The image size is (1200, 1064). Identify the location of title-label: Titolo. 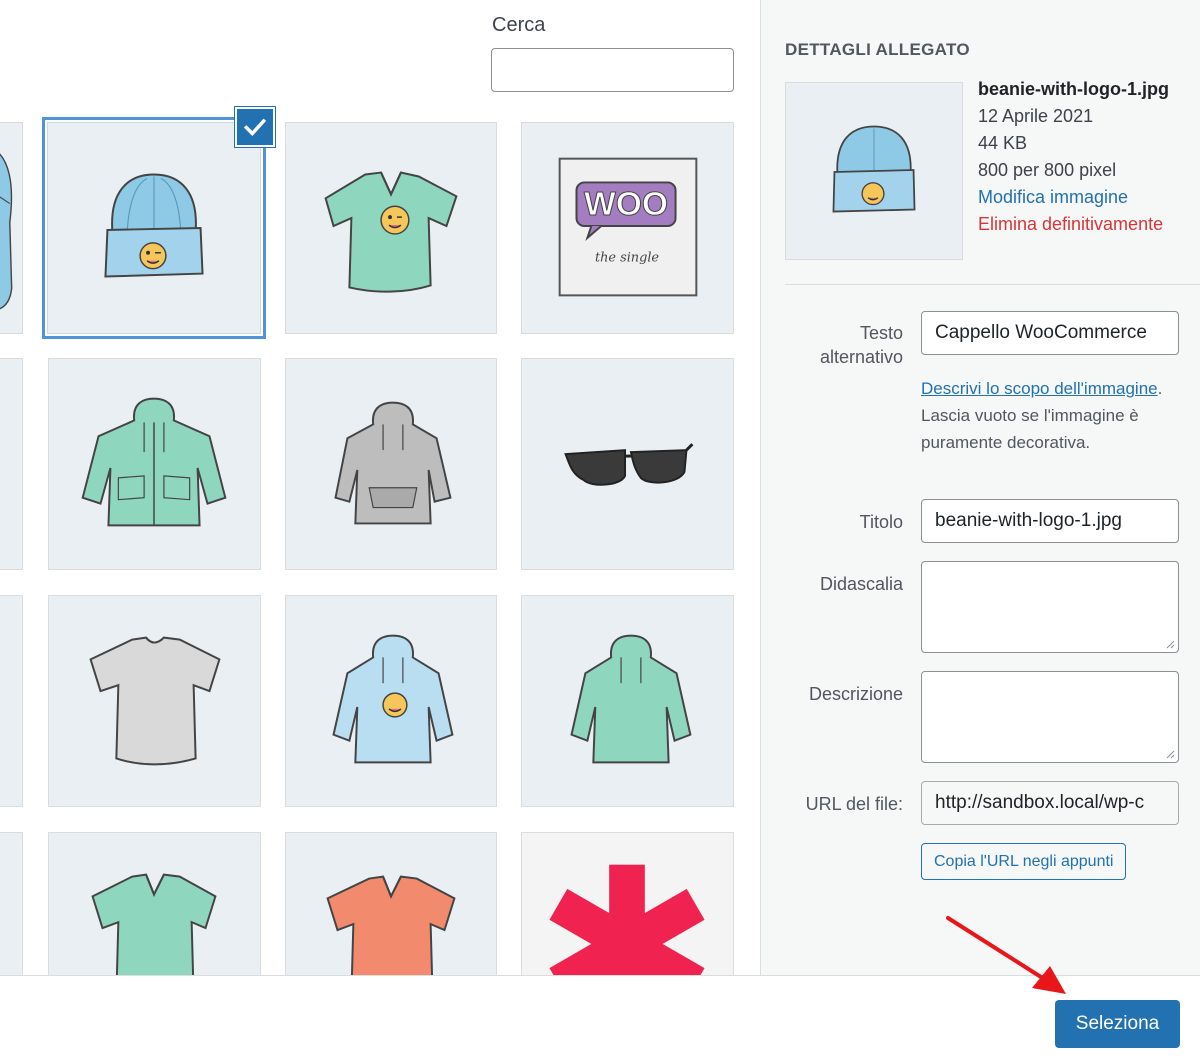
(881, 522).